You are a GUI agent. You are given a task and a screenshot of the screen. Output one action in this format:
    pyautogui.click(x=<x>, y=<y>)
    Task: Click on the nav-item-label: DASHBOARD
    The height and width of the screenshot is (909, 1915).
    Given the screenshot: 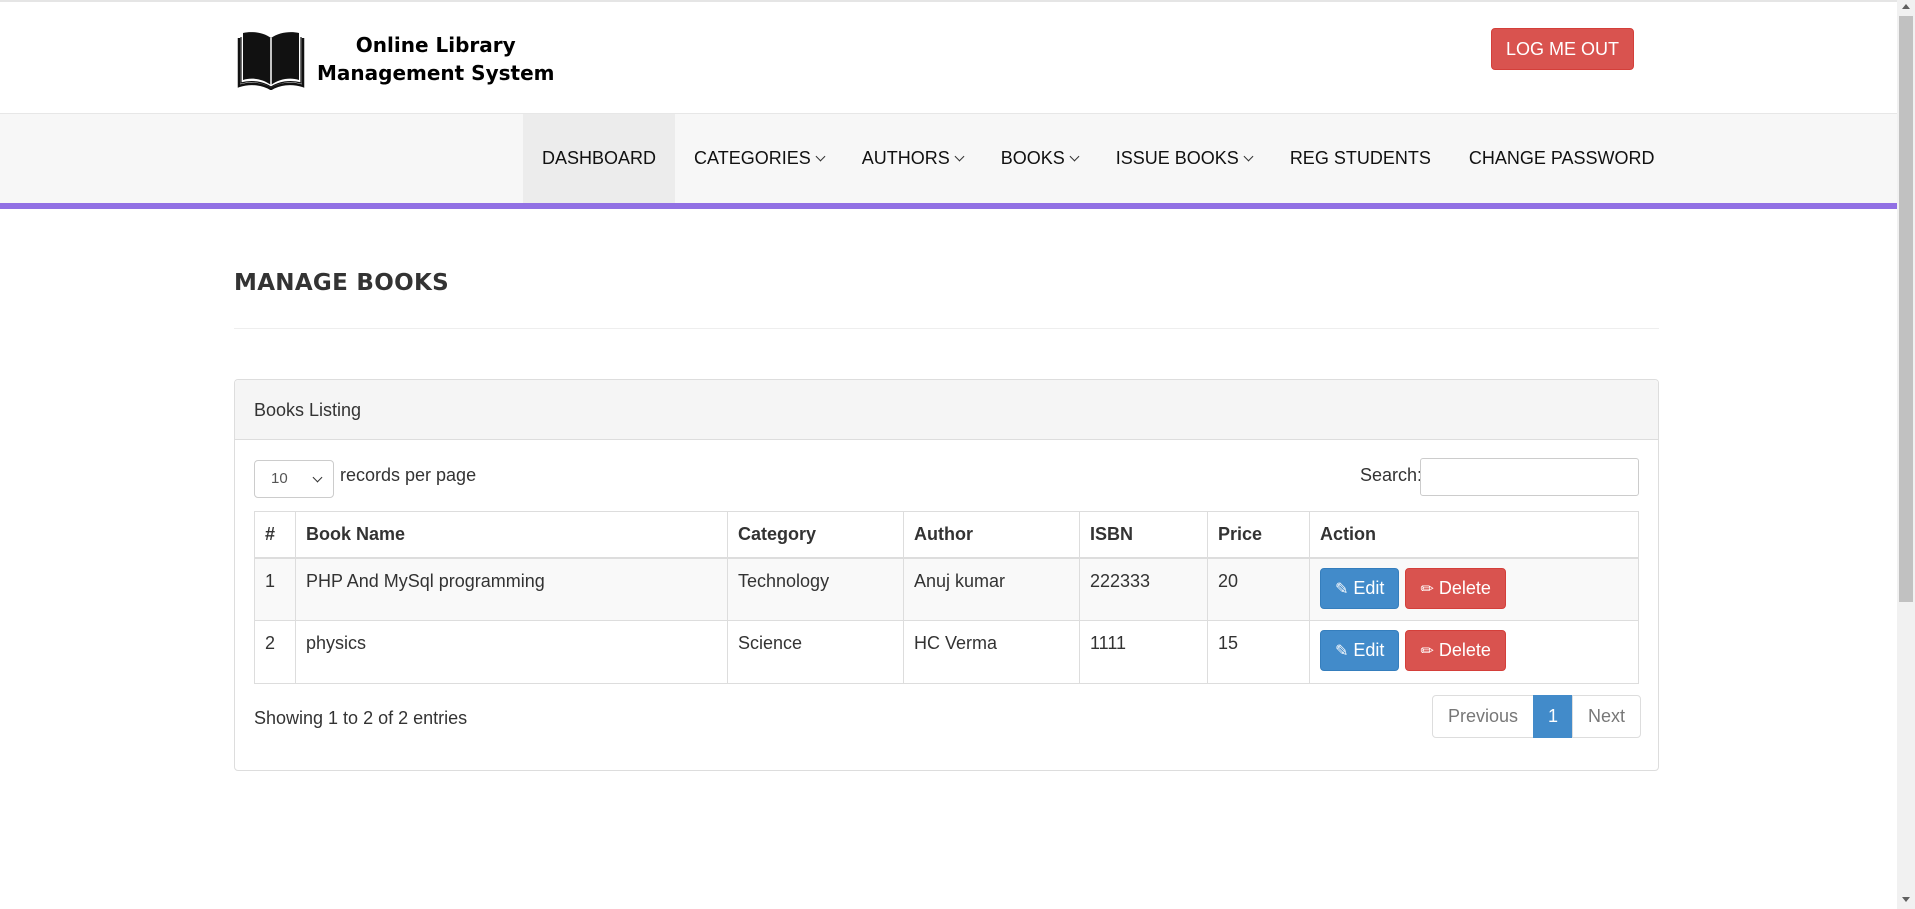 What is the action you would take?
    pyautogui.click(x=599, y=158)
    